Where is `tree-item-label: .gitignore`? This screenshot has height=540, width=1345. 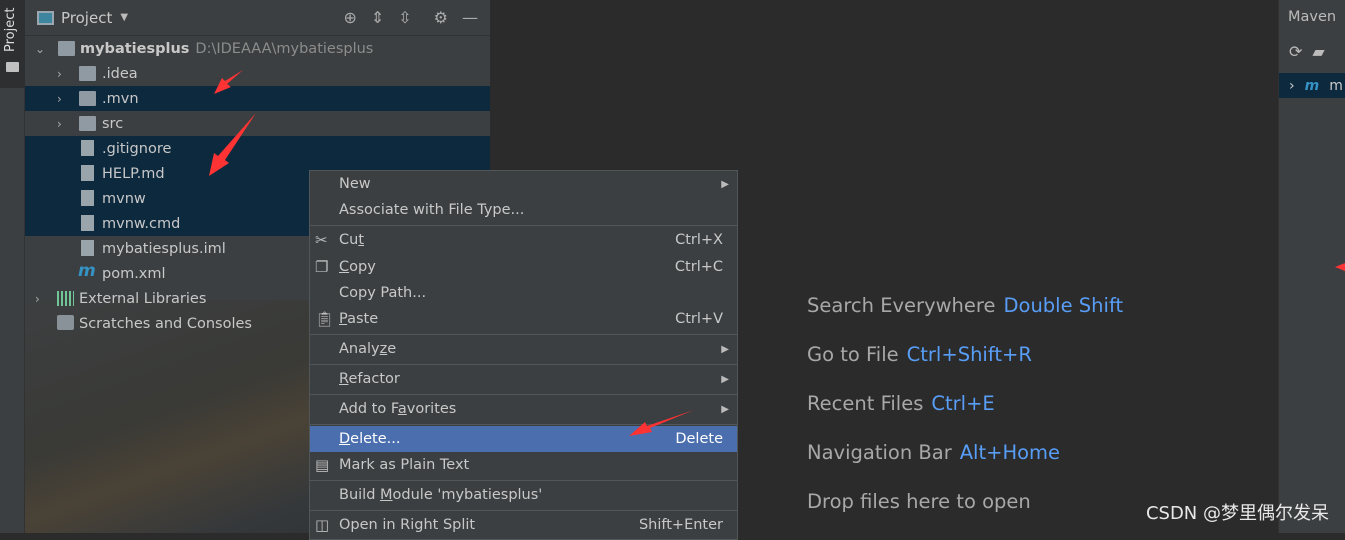 tree-item-label: .gitignore is located at coordinates (137, 148).